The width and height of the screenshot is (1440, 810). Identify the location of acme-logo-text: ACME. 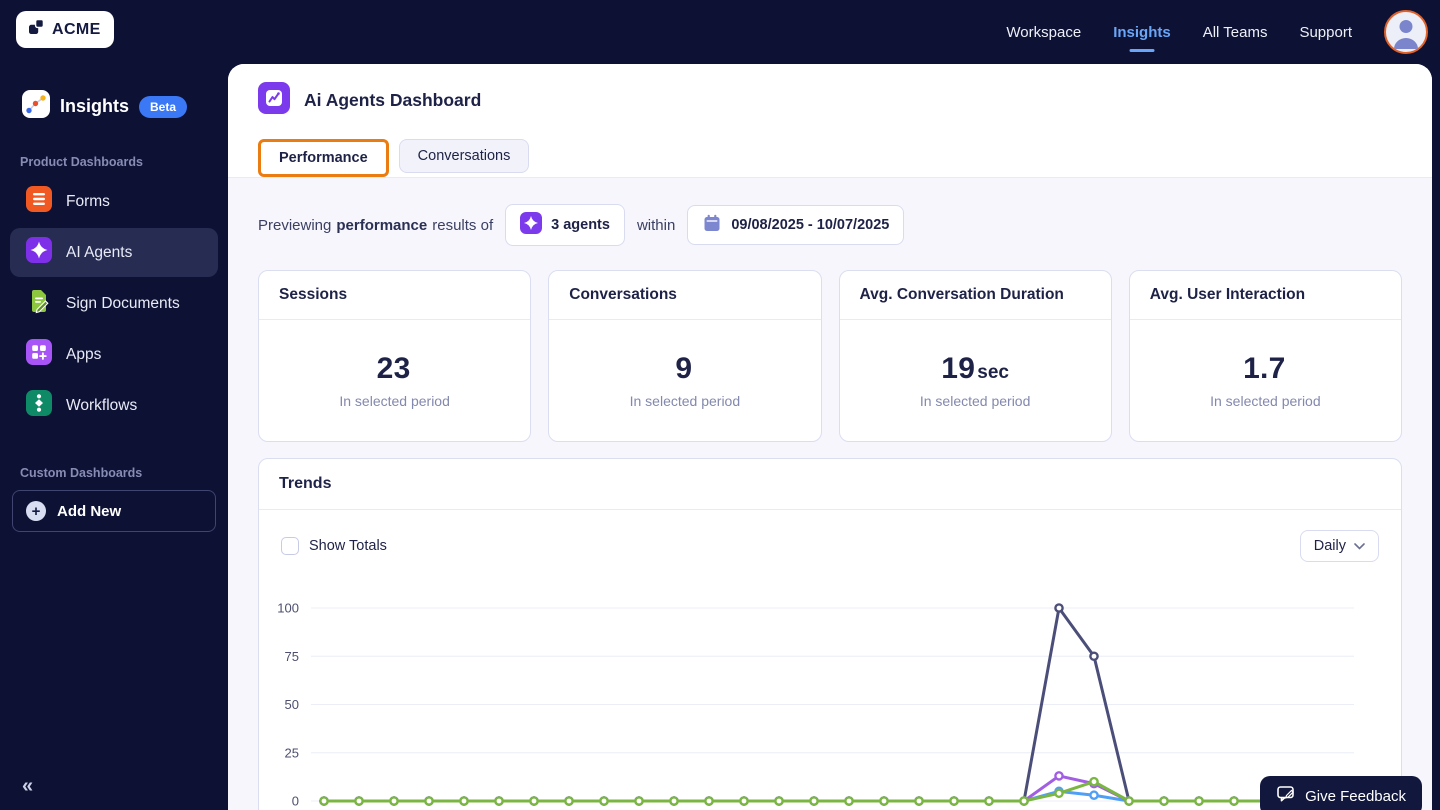
(76, 29).